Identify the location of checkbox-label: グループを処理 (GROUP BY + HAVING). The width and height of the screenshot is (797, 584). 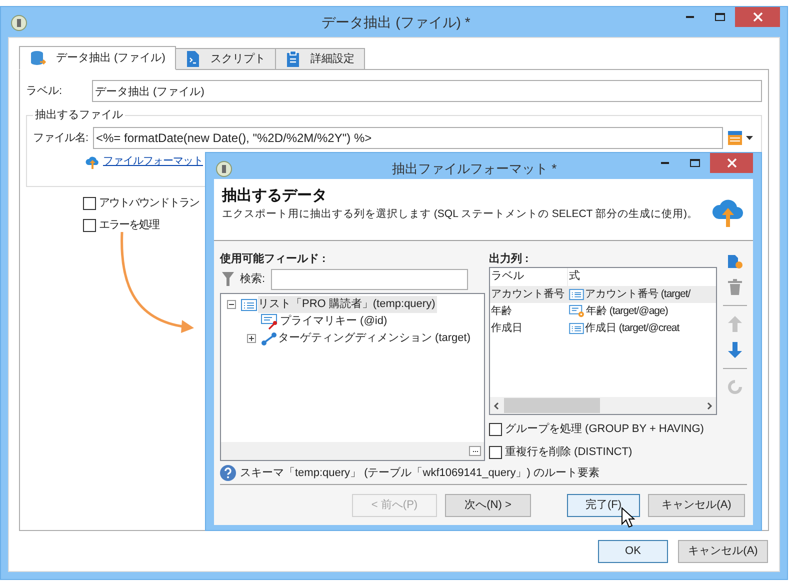
(604, 429).